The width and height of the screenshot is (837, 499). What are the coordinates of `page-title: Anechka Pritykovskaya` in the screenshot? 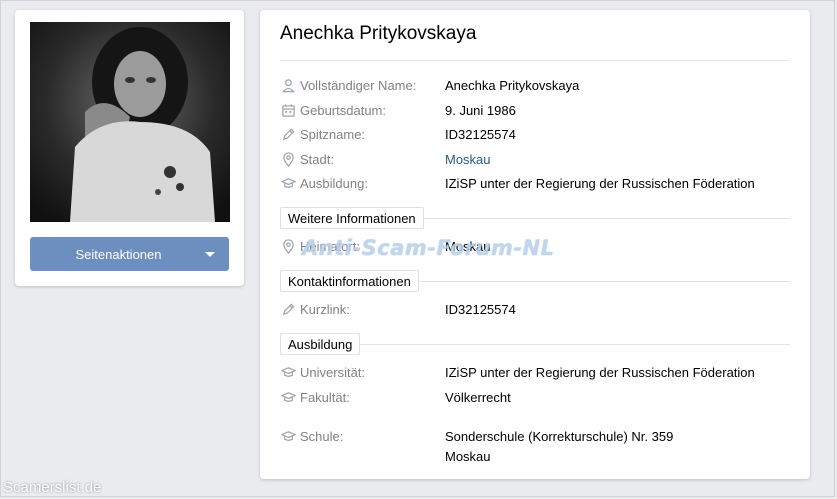 It's located at (378, 33).